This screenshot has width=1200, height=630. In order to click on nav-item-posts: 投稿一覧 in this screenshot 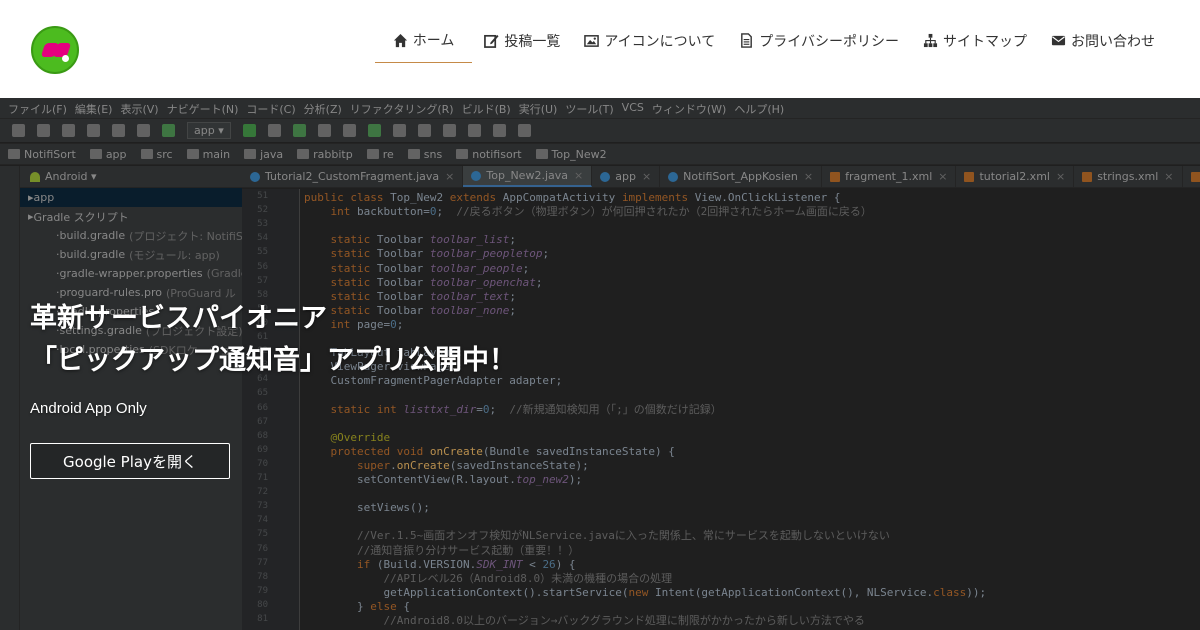, I will do `click(522, 40)`.